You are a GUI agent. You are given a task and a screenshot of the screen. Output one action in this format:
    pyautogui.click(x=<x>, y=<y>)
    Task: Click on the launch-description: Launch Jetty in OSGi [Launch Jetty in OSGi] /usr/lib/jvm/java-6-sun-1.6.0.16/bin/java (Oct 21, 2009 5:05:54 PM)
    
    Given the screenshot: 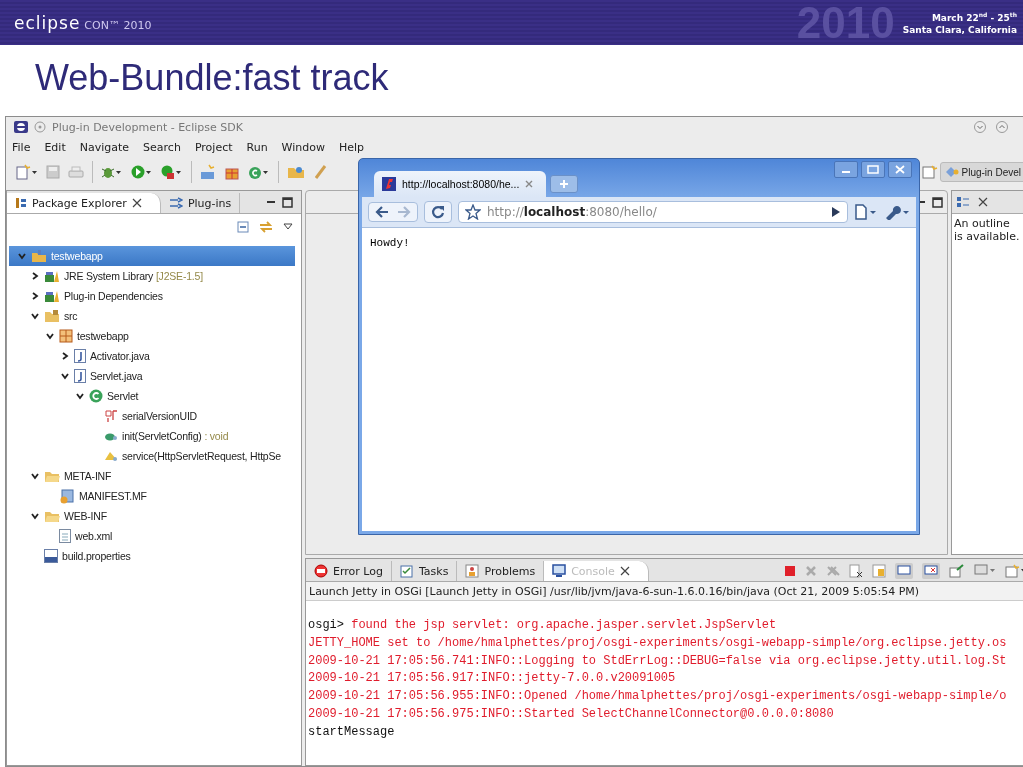 What is the action you would take?
    pyautogui.click(x=664, y=591)
    